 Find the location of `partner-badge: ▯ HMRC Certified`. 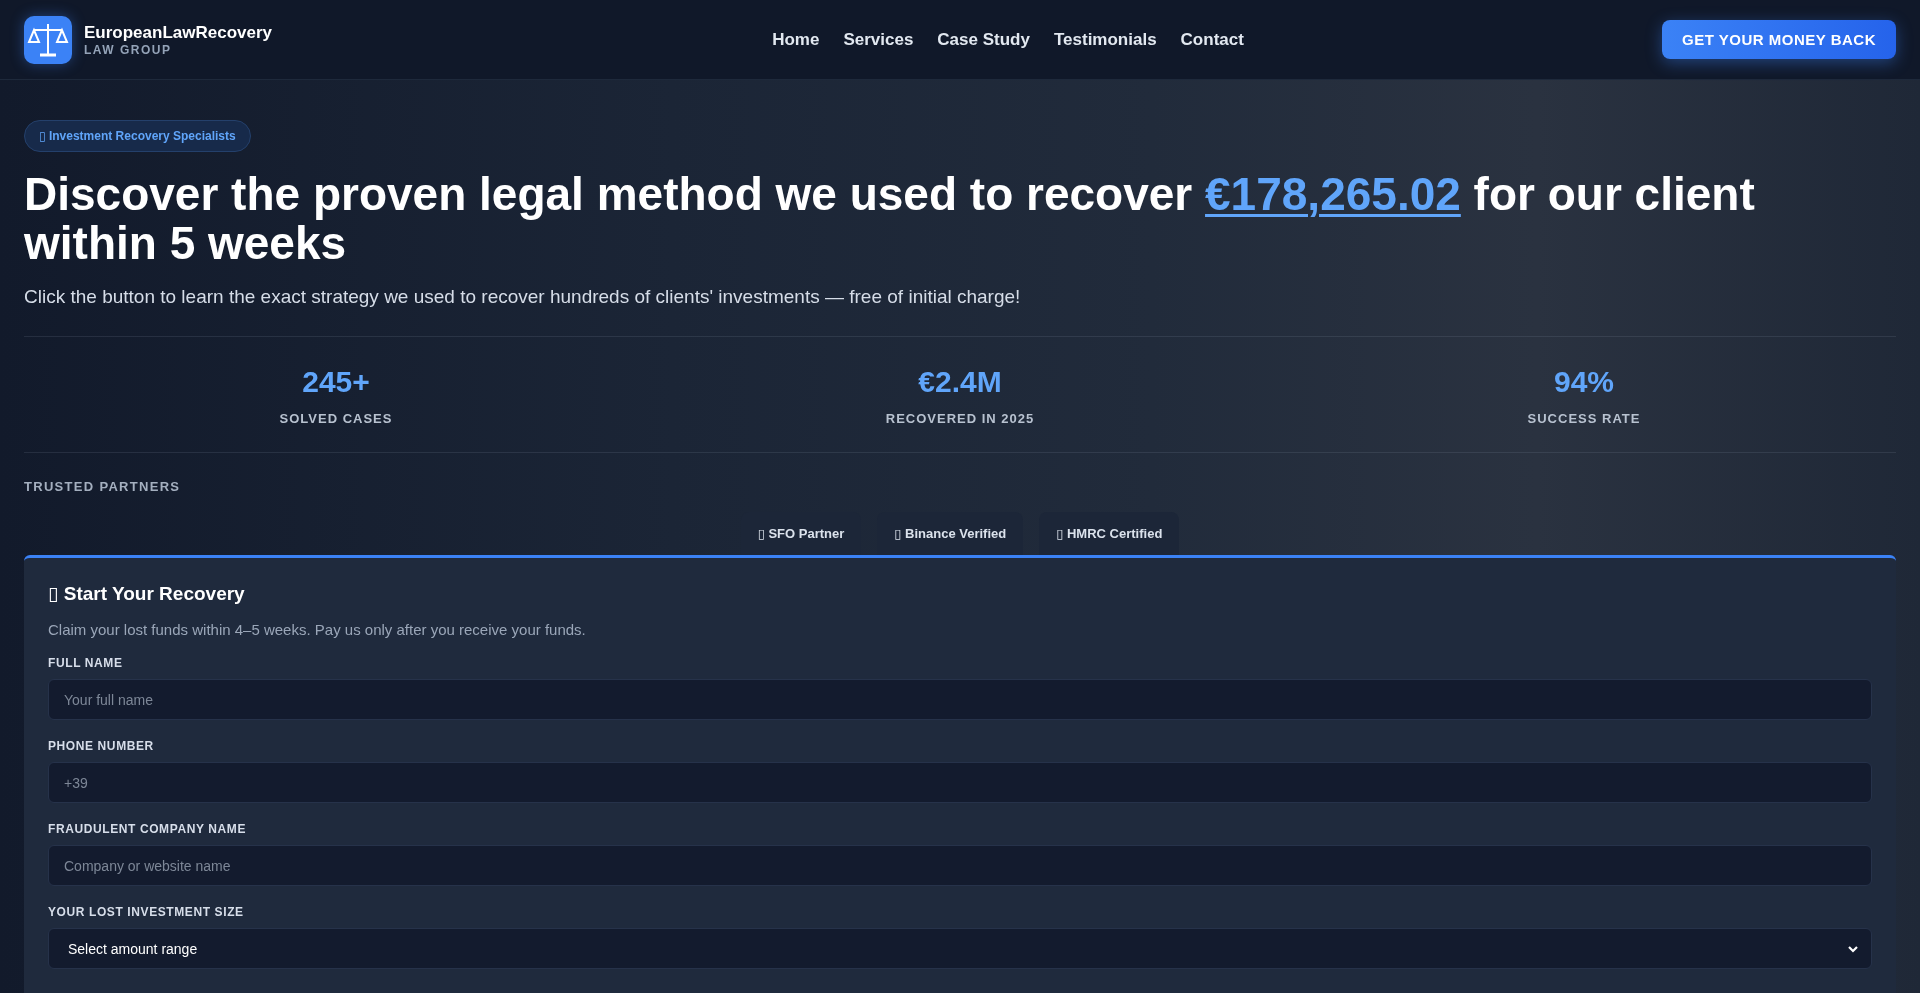

partner-badge: ▯ HMRC Certified is located at coordinates (1109, 533).